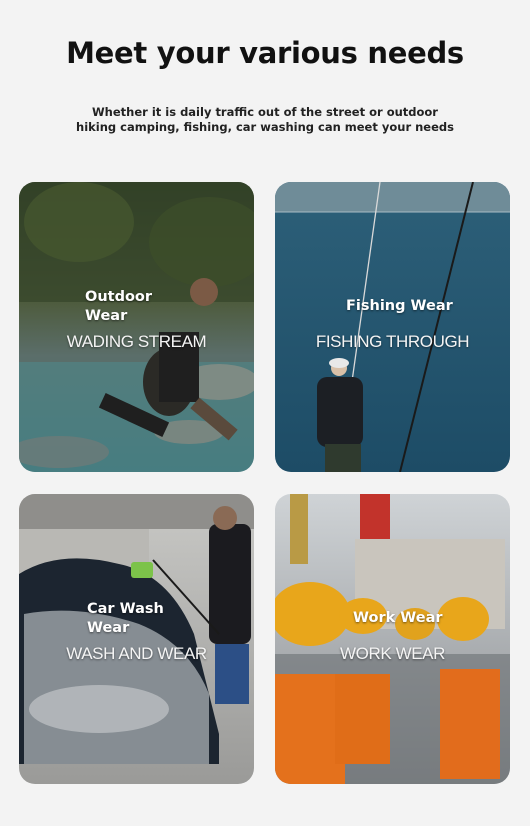 The height and width of the screenshot is (826, 530). What do you see at coordinates (136, 653) in the screenshot?
I see `car-wash-caption: WASH AND WEAR` at bounding box center [136, 653].